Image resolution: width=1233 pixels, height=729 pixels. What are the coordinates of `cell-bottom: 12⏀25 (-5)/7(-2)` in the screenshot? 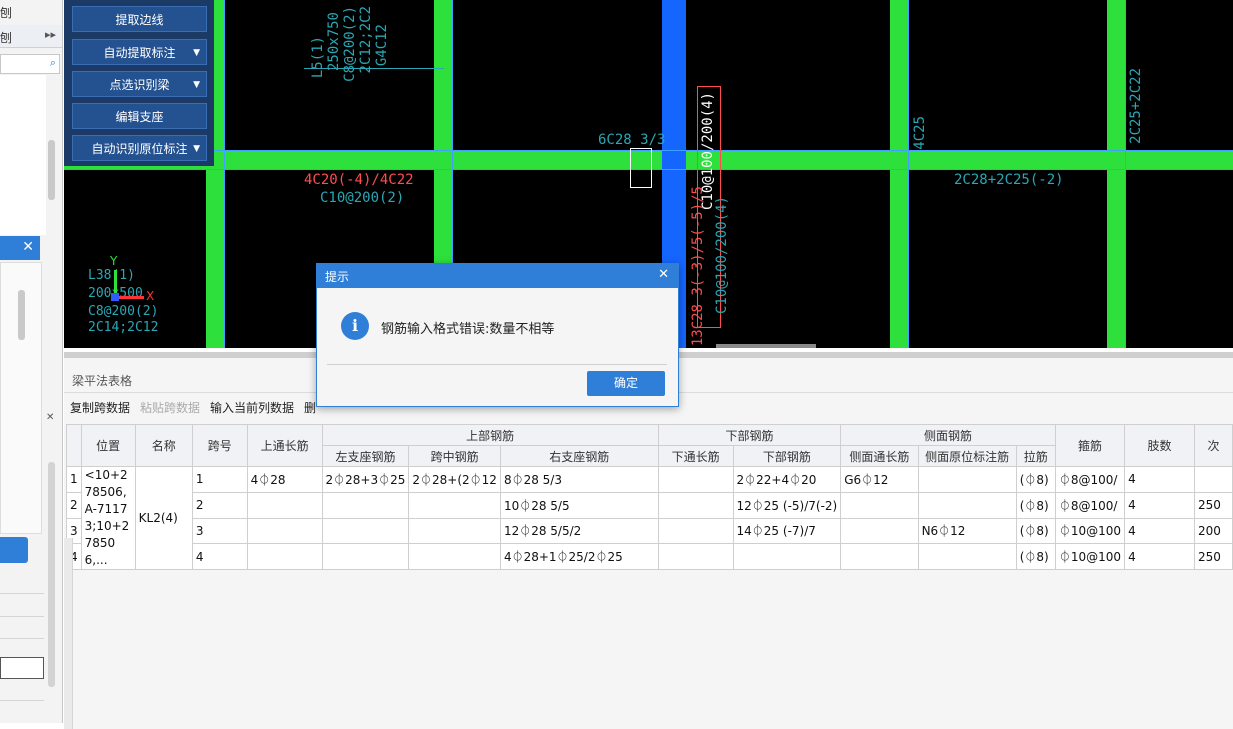 It's located at (787, 505).